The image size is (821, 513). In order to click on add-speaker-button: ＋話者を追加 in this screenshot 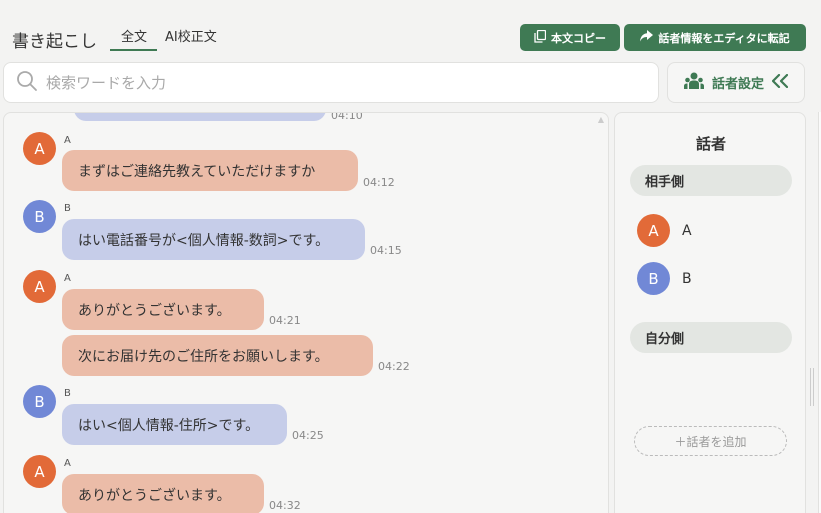, I will do `click(710, 441)`.